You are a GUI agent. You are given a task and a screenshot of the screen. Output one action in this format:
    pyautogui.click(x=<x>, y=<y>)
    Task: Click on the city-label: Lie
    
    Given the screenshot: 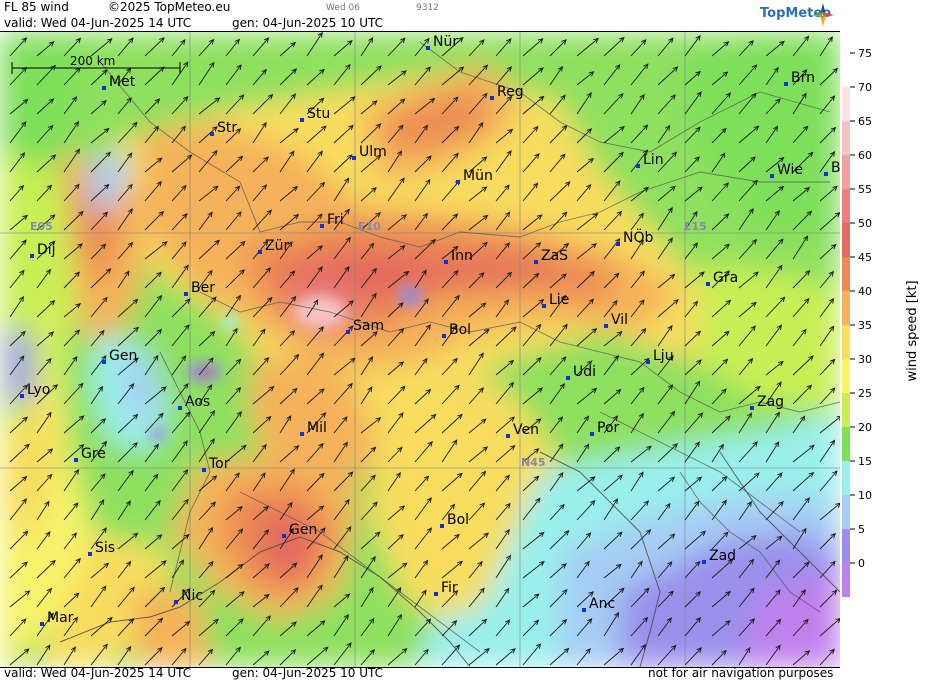 What is the action you would take?
    pyautogui.click(x=559, y=300)
    